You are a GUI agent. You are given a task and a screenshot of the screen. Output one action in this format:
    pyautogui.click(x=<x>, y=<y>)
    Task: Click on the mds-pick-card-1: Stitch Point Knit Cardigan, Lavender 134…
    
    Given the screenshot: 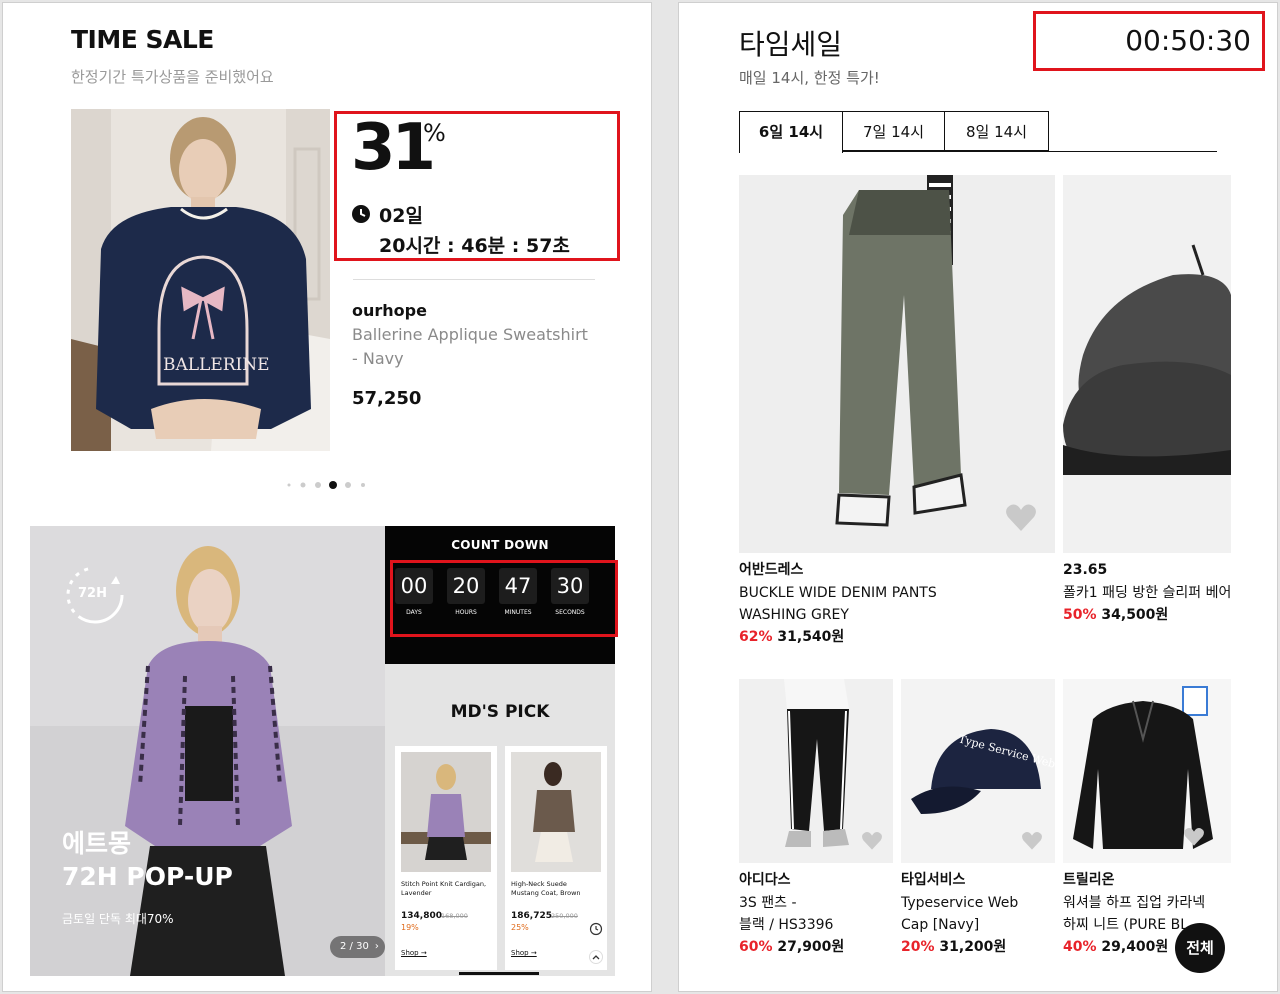 What is the action you would take?
    pyautogui.click(x=446, y=858)
    